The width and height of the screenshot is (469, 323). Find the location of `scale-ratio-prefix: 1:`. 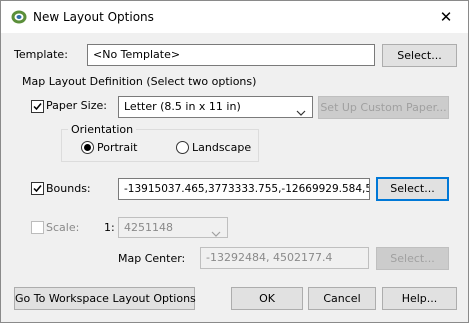

scale-ratio-prefix: 1: is located at coordinates (109, 227).